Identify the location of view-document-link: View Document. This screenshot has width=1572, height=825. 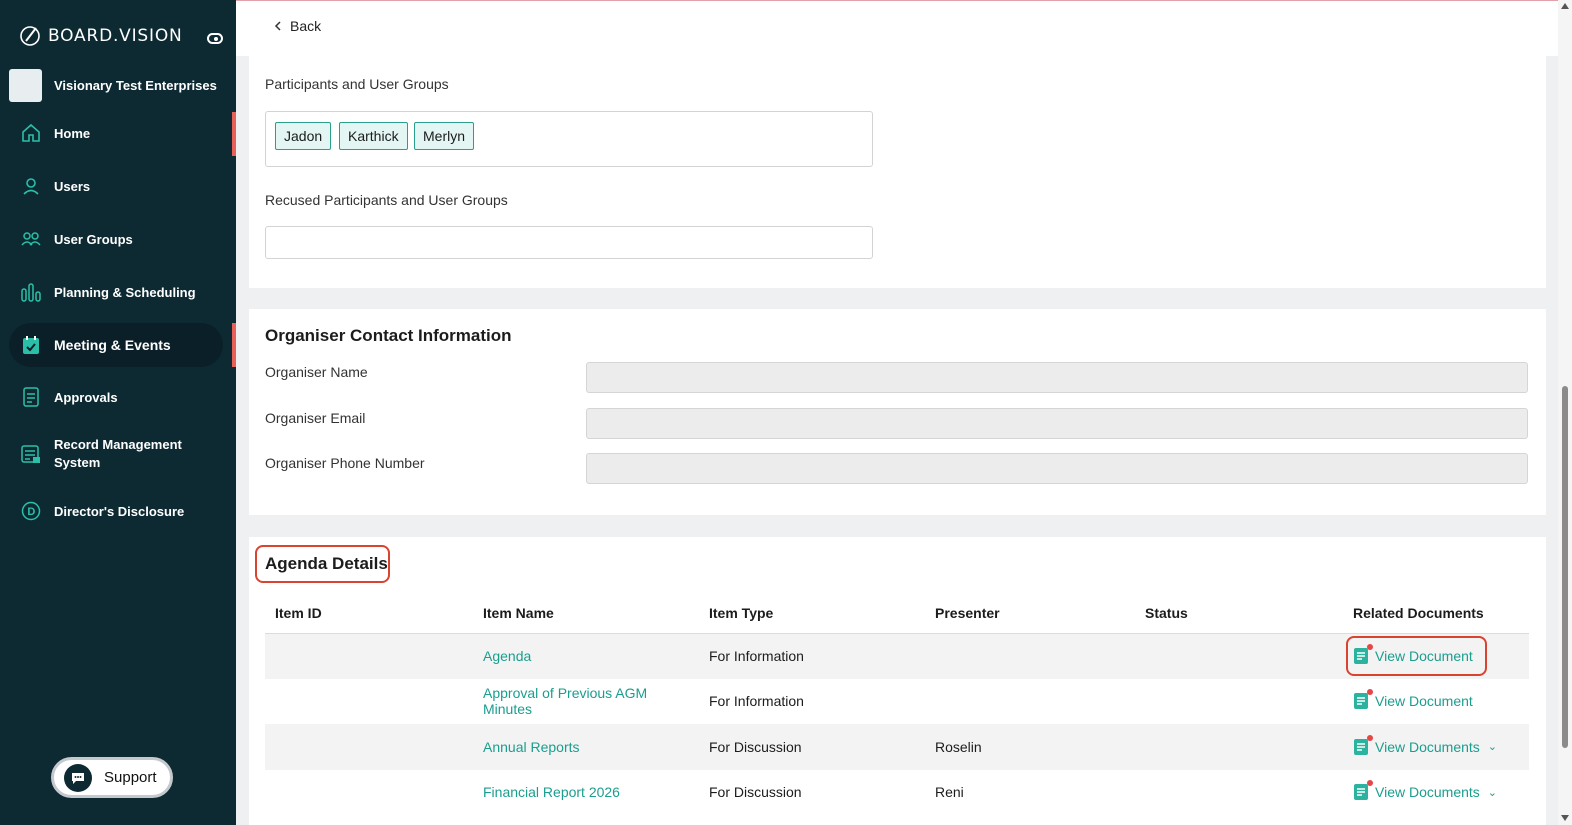
(1441, 699).